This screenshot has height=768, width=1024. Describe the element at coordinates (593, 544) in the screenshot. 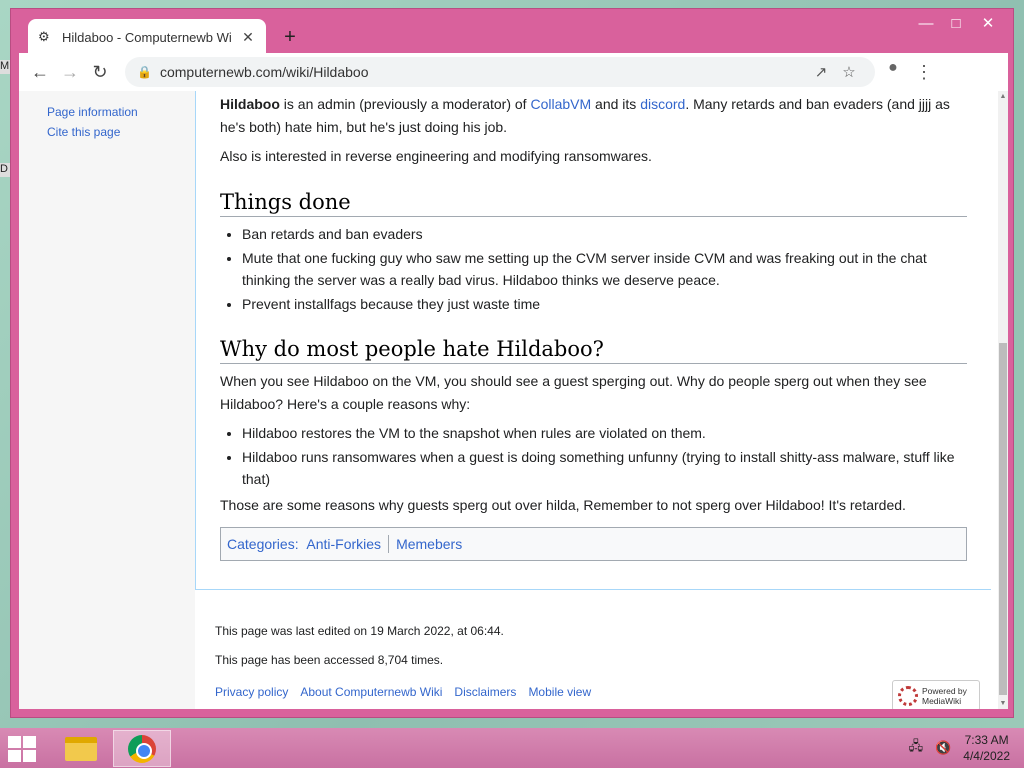

I see `category-links: Categories: Anti-Forkies Memebers` at that location.